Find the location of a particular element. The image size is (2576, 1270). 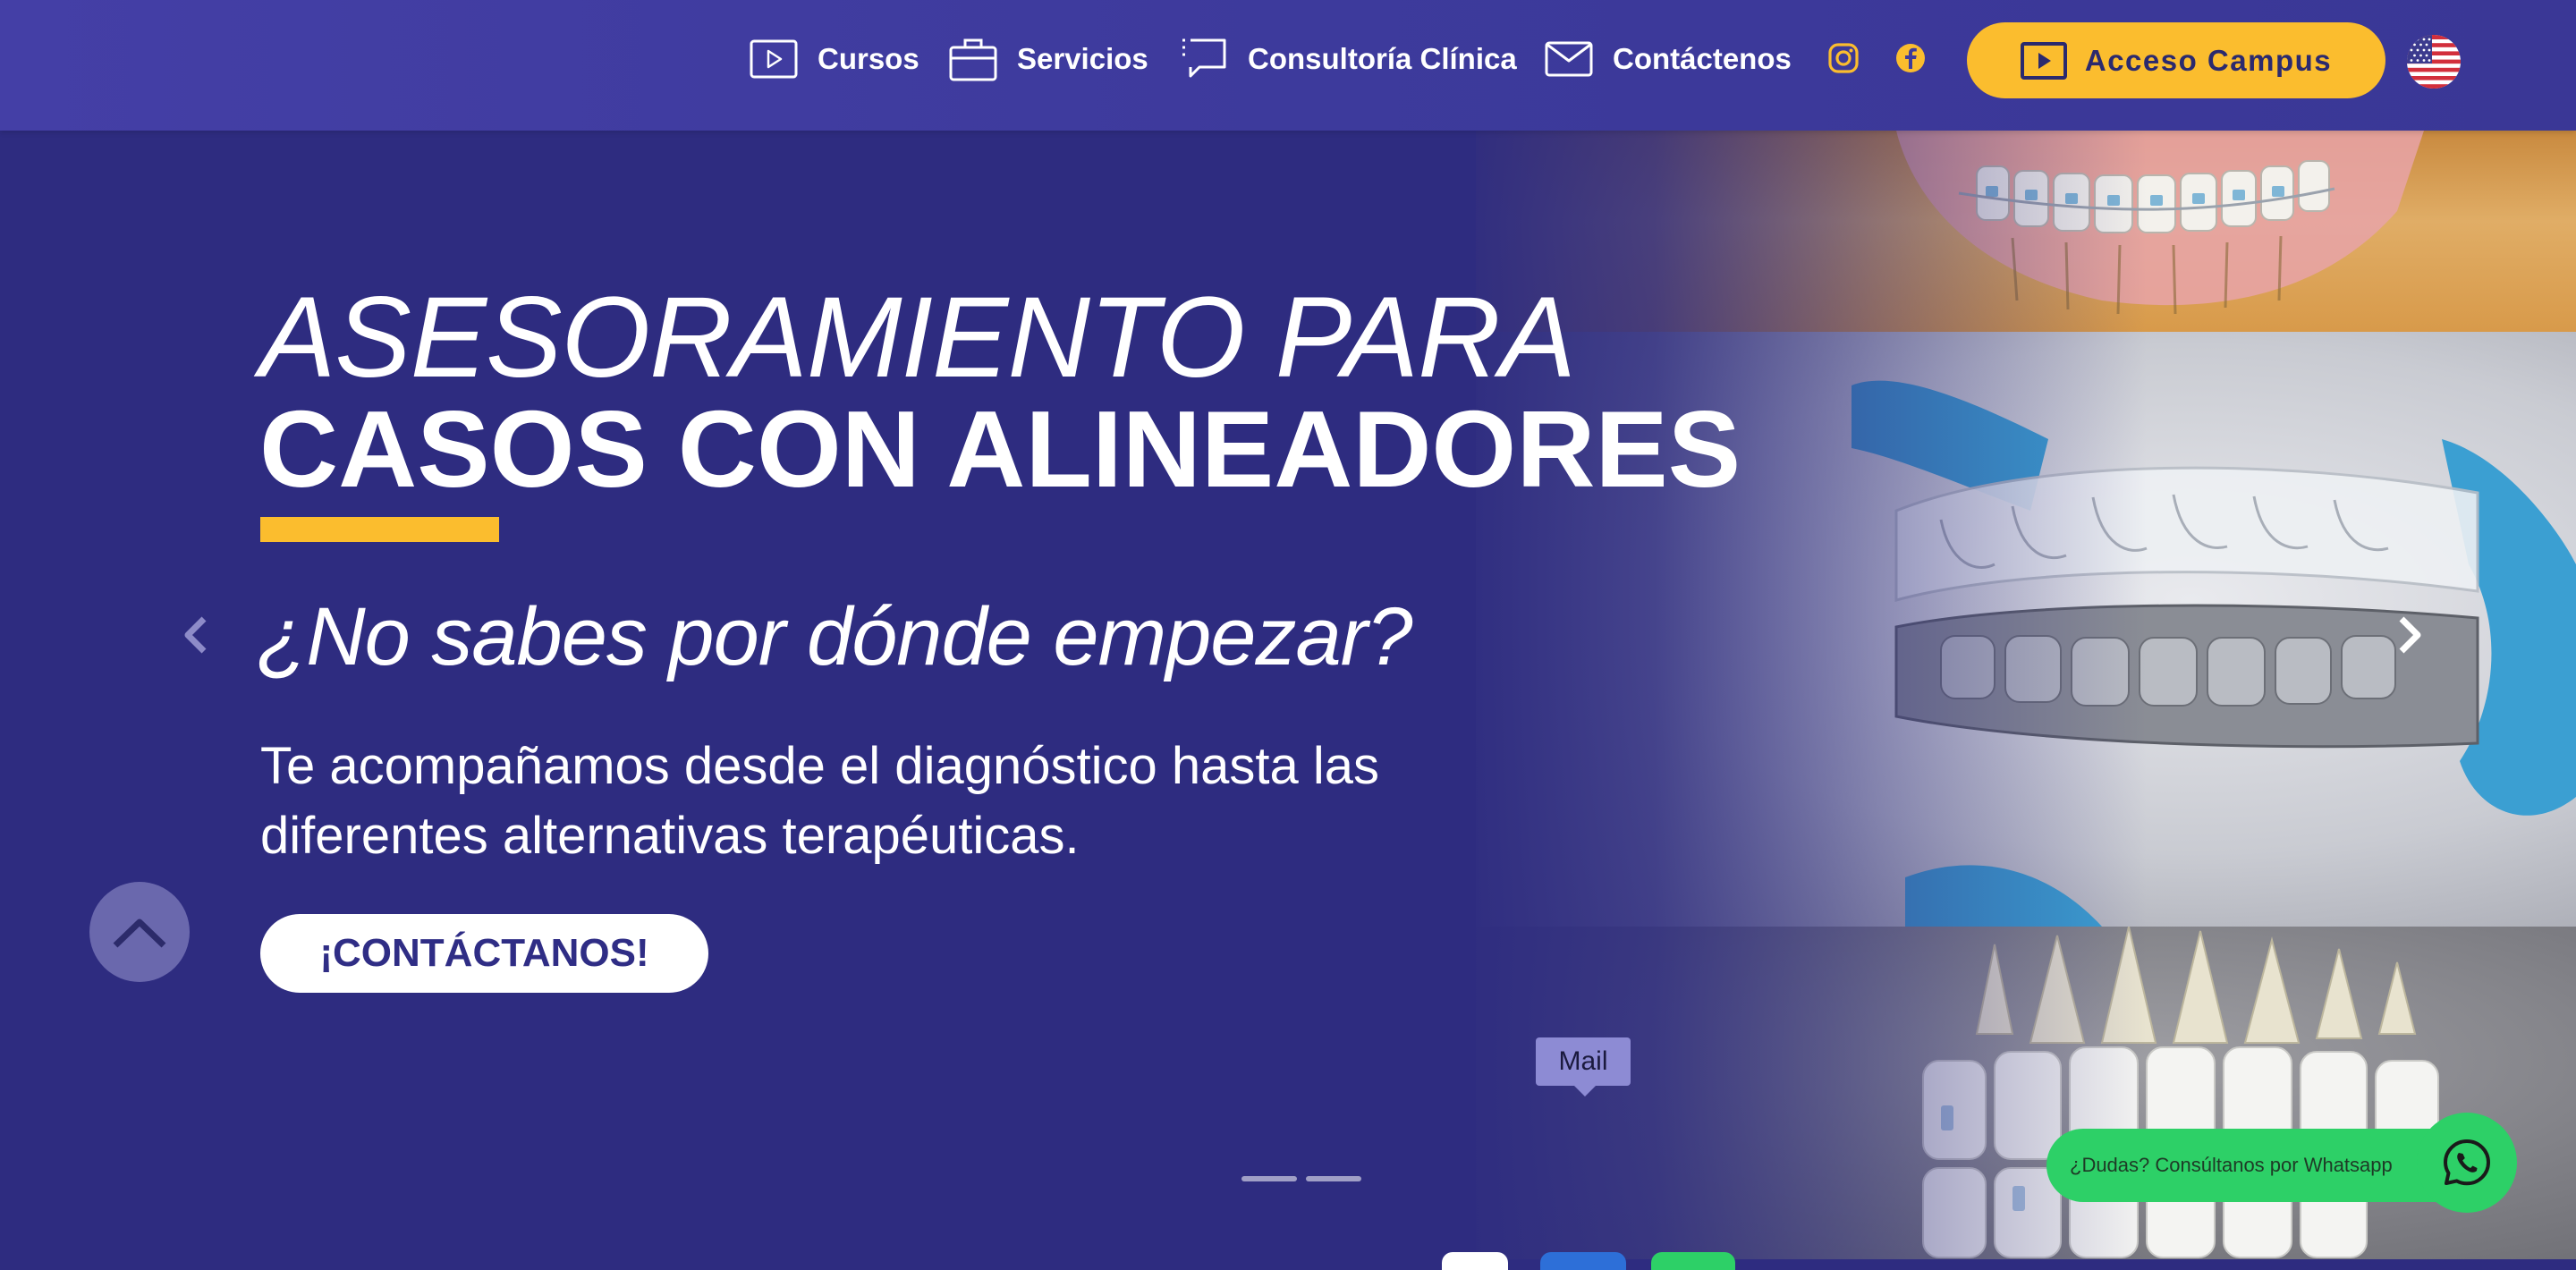

nav-contactenos: Contáctenos is located at coordinates (1668, 59).